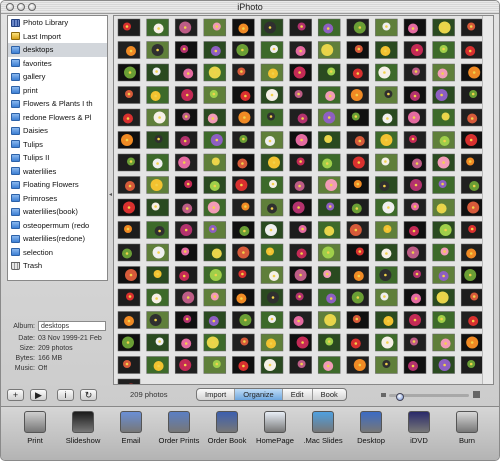 The width and height of the screenshot is (500, 461). Describe the element at coordinates (57, 91) in the screenshot. I see `sidebar-item: print` at that location.